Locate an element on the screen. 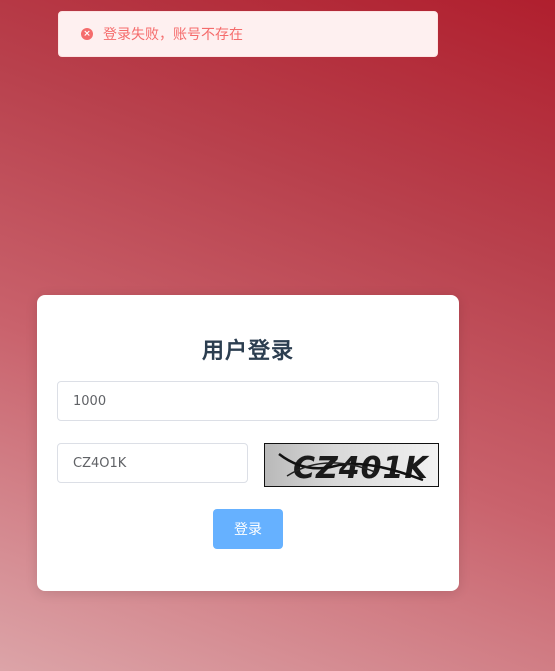  page-title: 用户登录 is located at coordinates (247, 351).